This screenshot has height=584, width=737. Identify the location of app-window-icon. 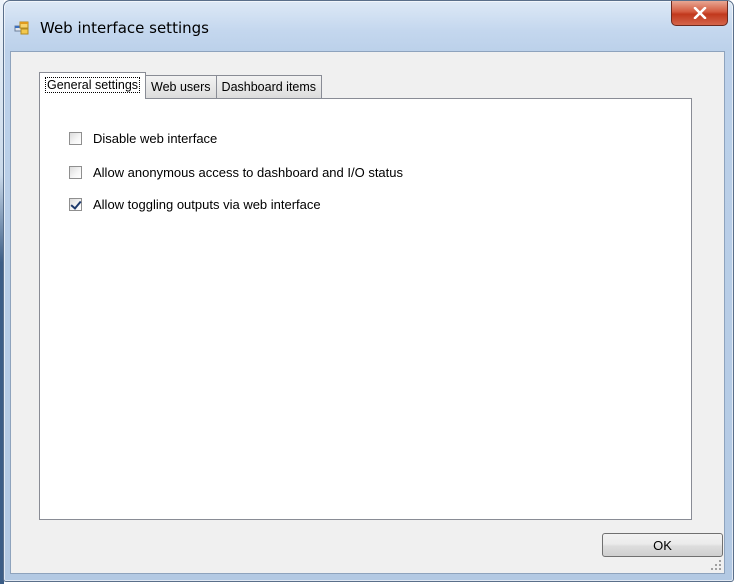
(22, 28).